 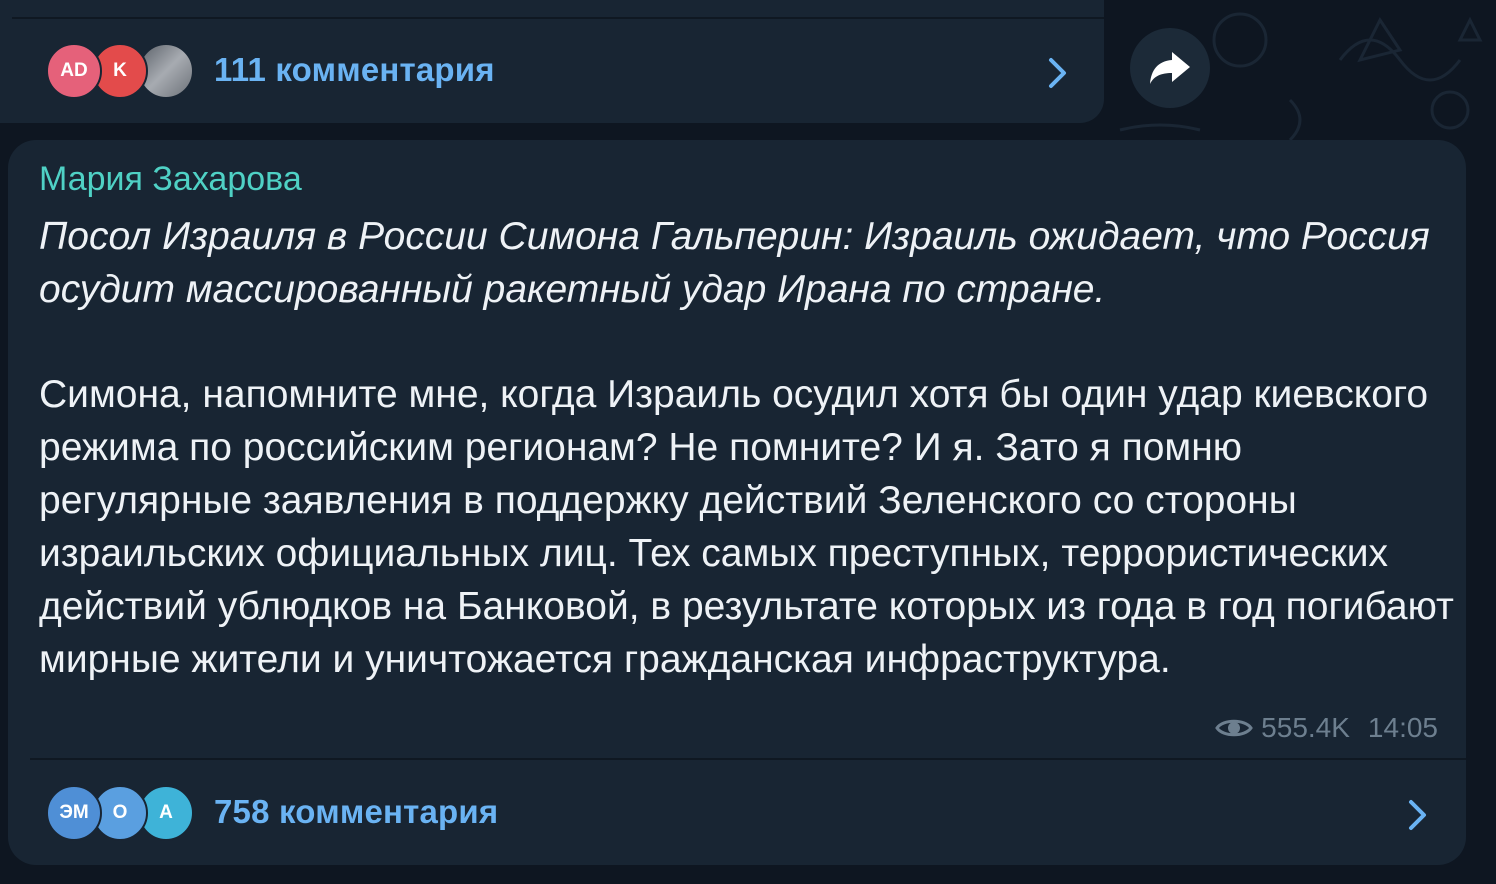 I want to click on views-count: 555.4K, so click(x=1305, y=727).